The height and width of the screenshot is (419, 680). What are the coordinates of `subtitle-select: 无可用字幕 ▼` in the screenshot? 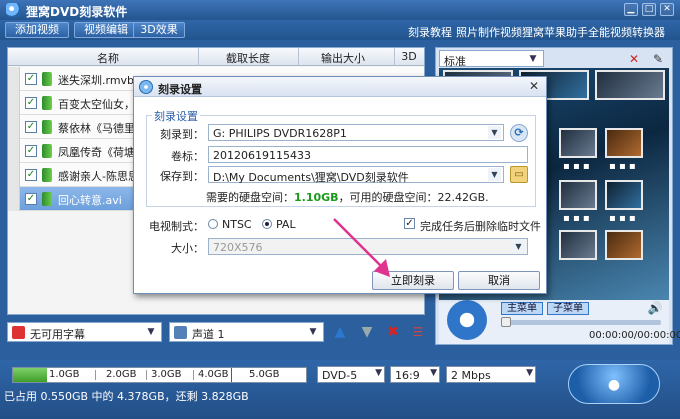 It's located at (84, 332).